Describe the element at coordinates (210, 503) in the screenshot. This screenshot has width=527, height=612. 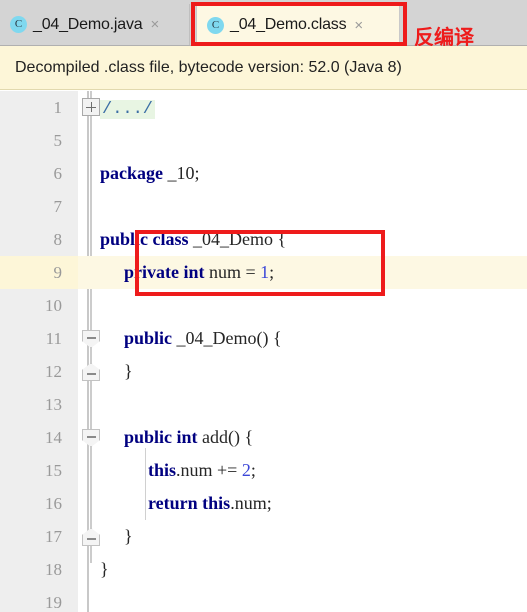
I see `code-text: return this.num;` at that location.